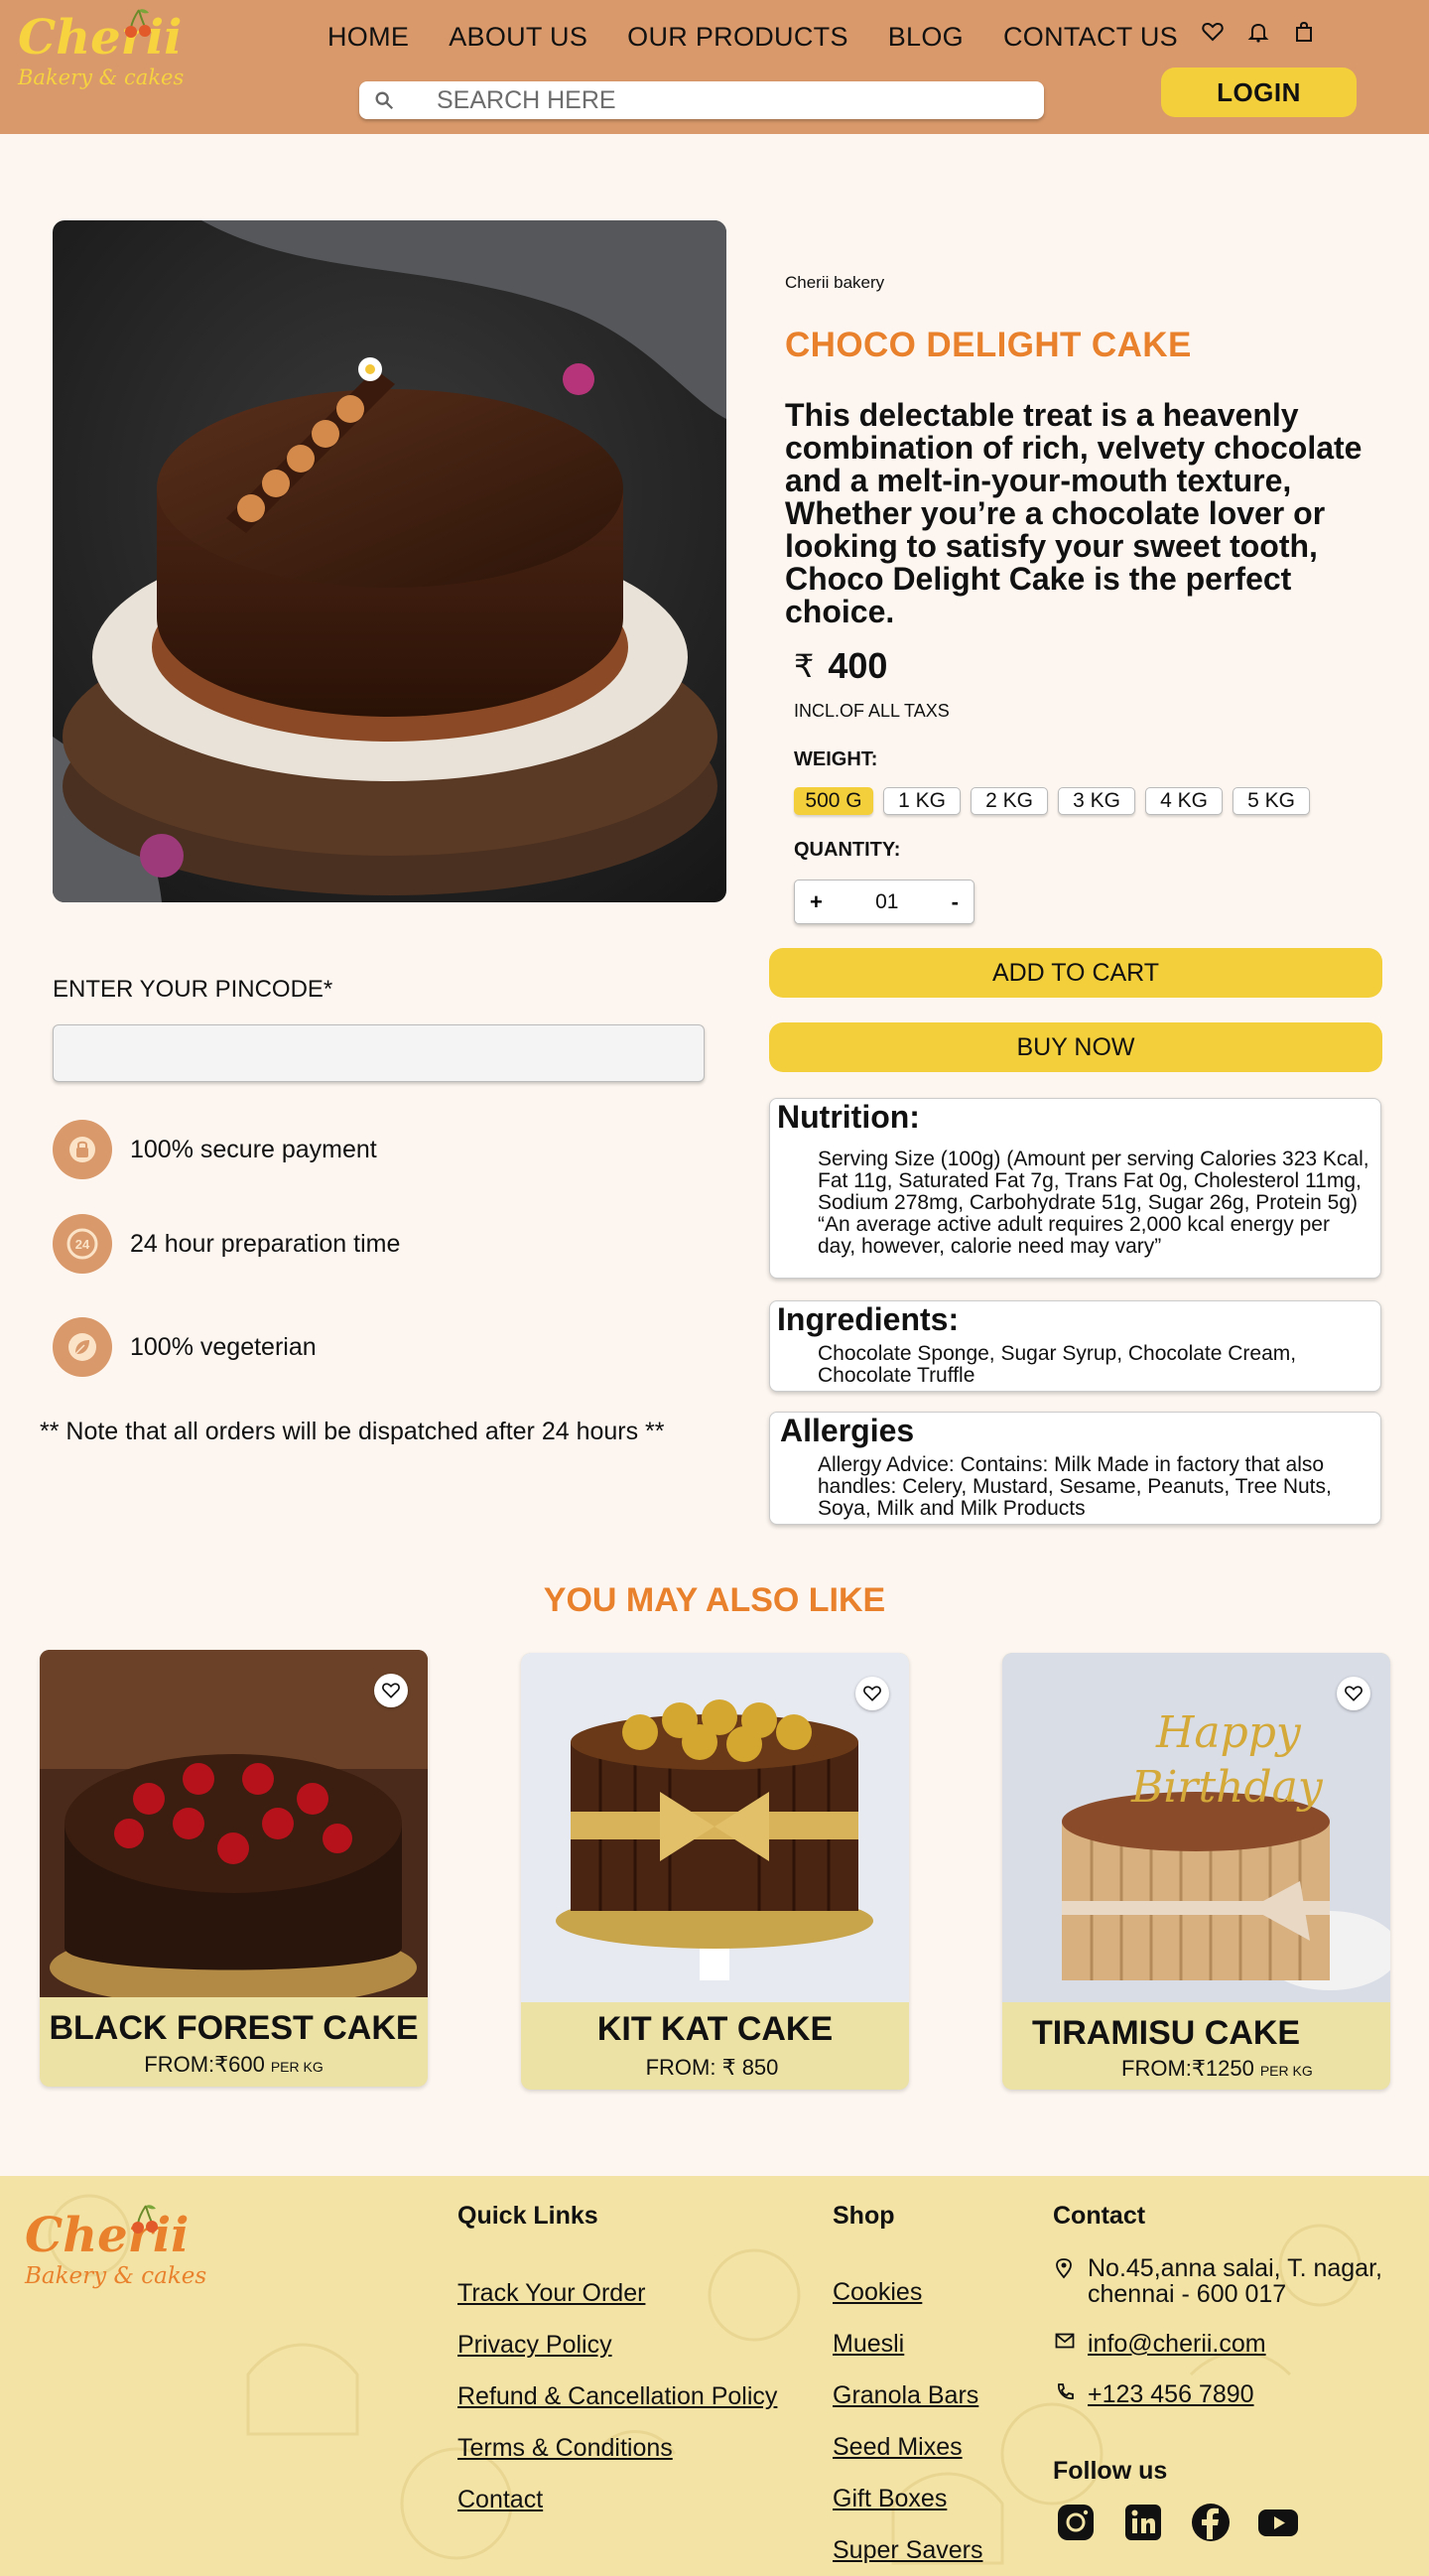  What do you see at coordinates (527, 2216) in the screenshot?
I see `quick-links-title: Quick Links` at bounding box center [527, 2216].